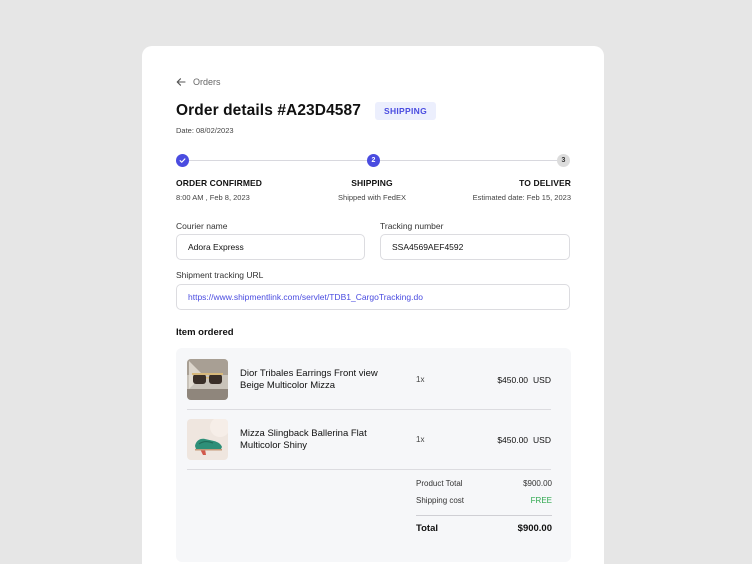  Describe the element at coordinates (537, 483) in the screenshot. I see `product-total-value: $900.00` at that location.